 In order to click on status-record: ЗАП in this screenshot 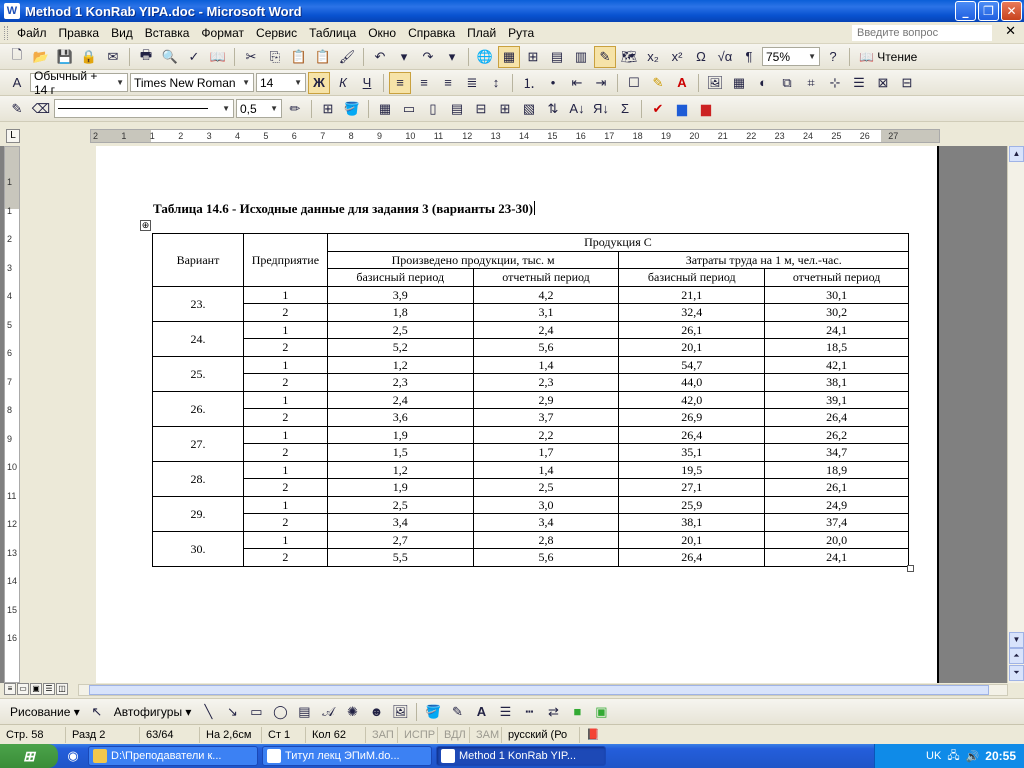, I will do `click(382, 734)`.